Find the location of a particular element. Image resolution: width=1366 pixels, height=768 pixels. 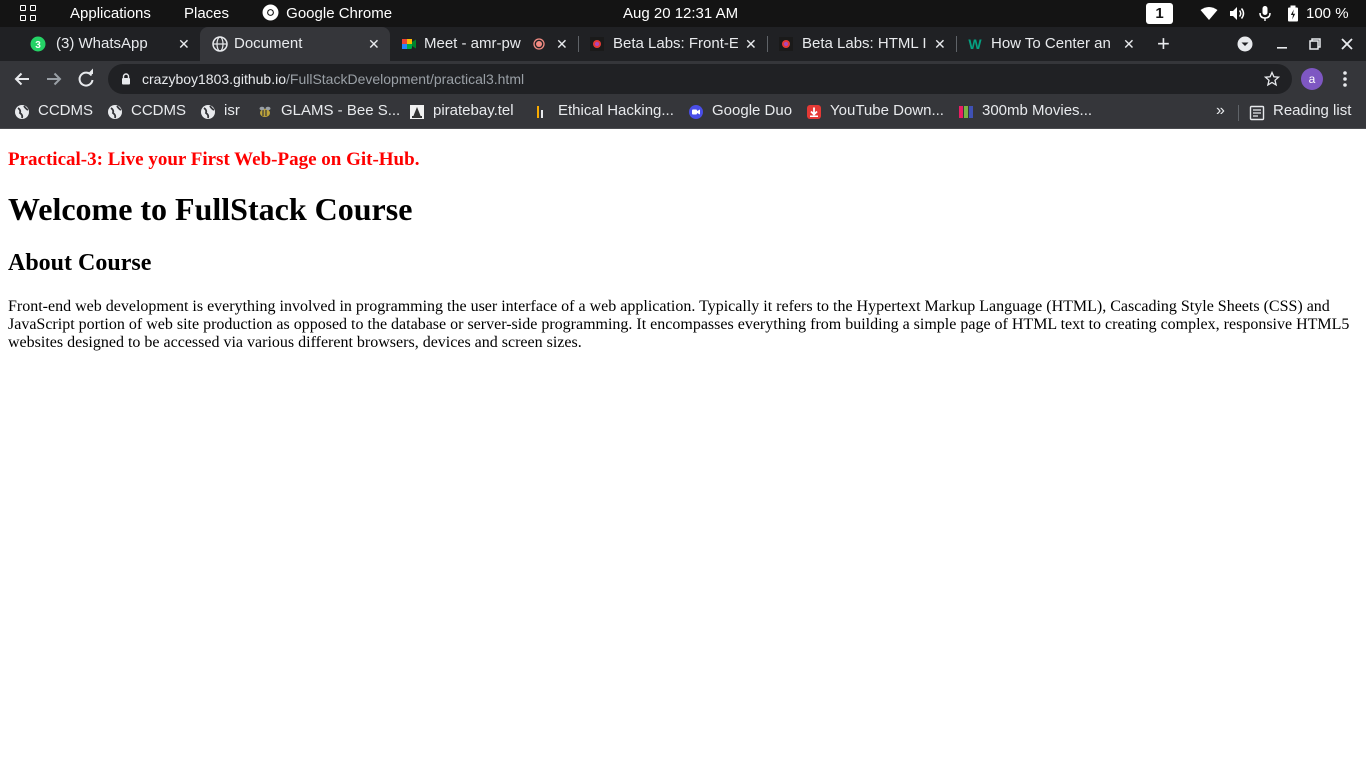

kebab-menu-icon is located at coordinates (1345, 79).